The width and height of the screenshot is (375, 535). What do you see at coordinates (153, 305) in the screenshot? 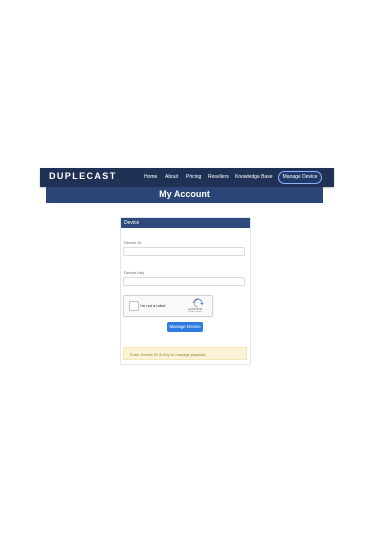
I see `recaptcha-label: I'm not a robot` at bounding box center [153, 305].